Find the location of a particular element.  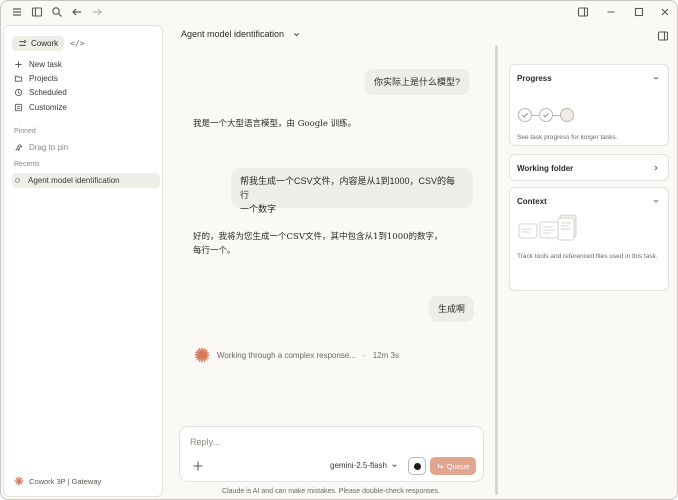

cowork-mode-icon is located at coordinates (23, 42).